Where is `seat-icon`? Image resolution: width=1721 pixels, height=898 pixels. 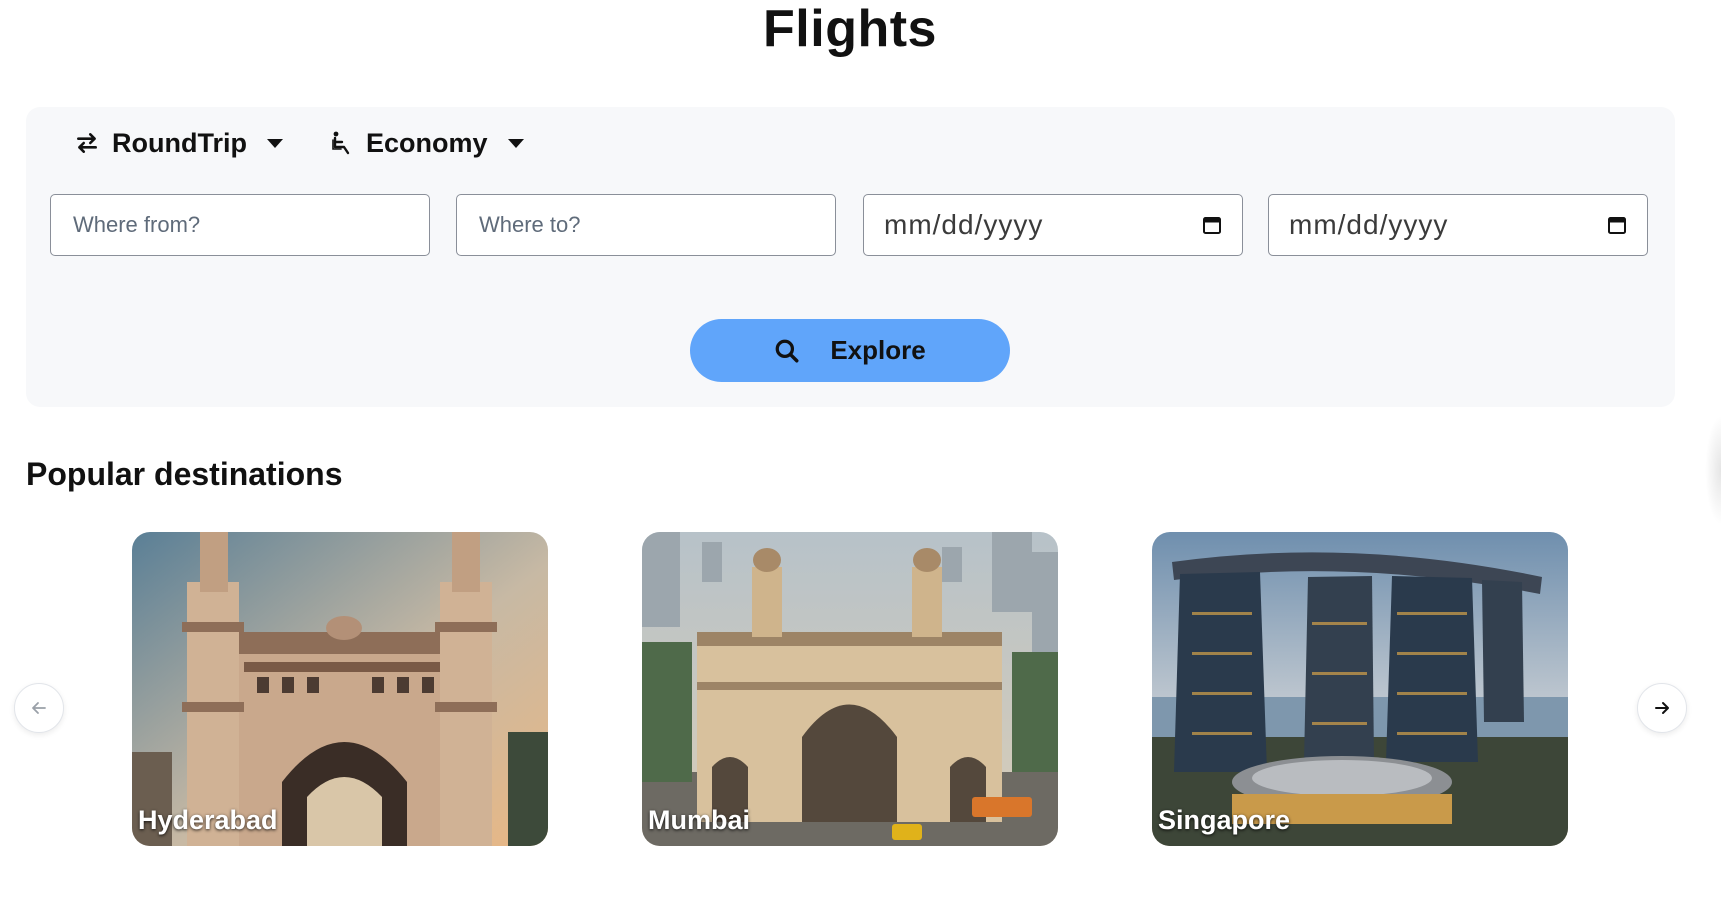
seat-icon is located at coordinates (341, 143).